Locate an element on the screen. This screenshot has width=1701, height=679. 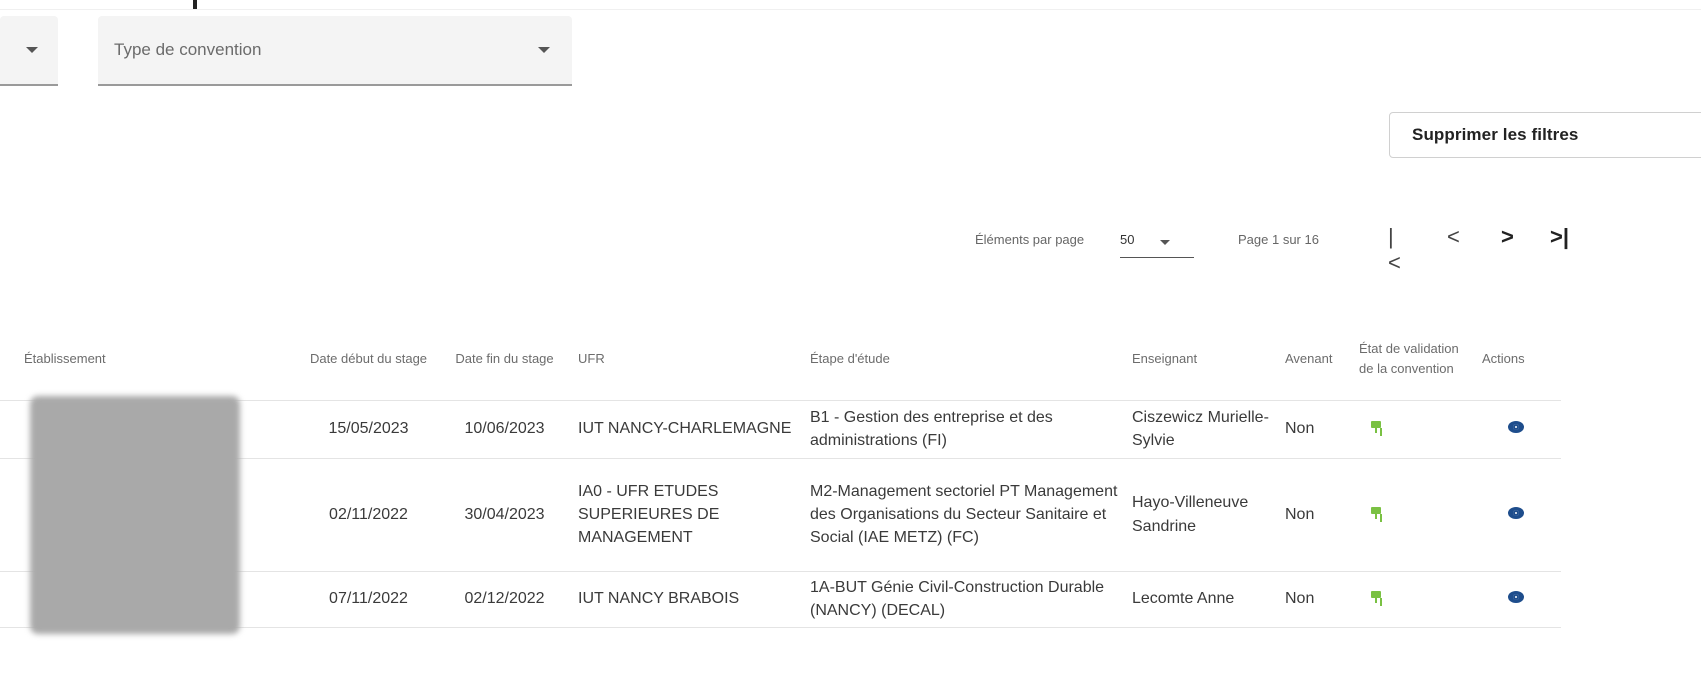
header-etablissement: Établissement is located at coordinates (150, 359).